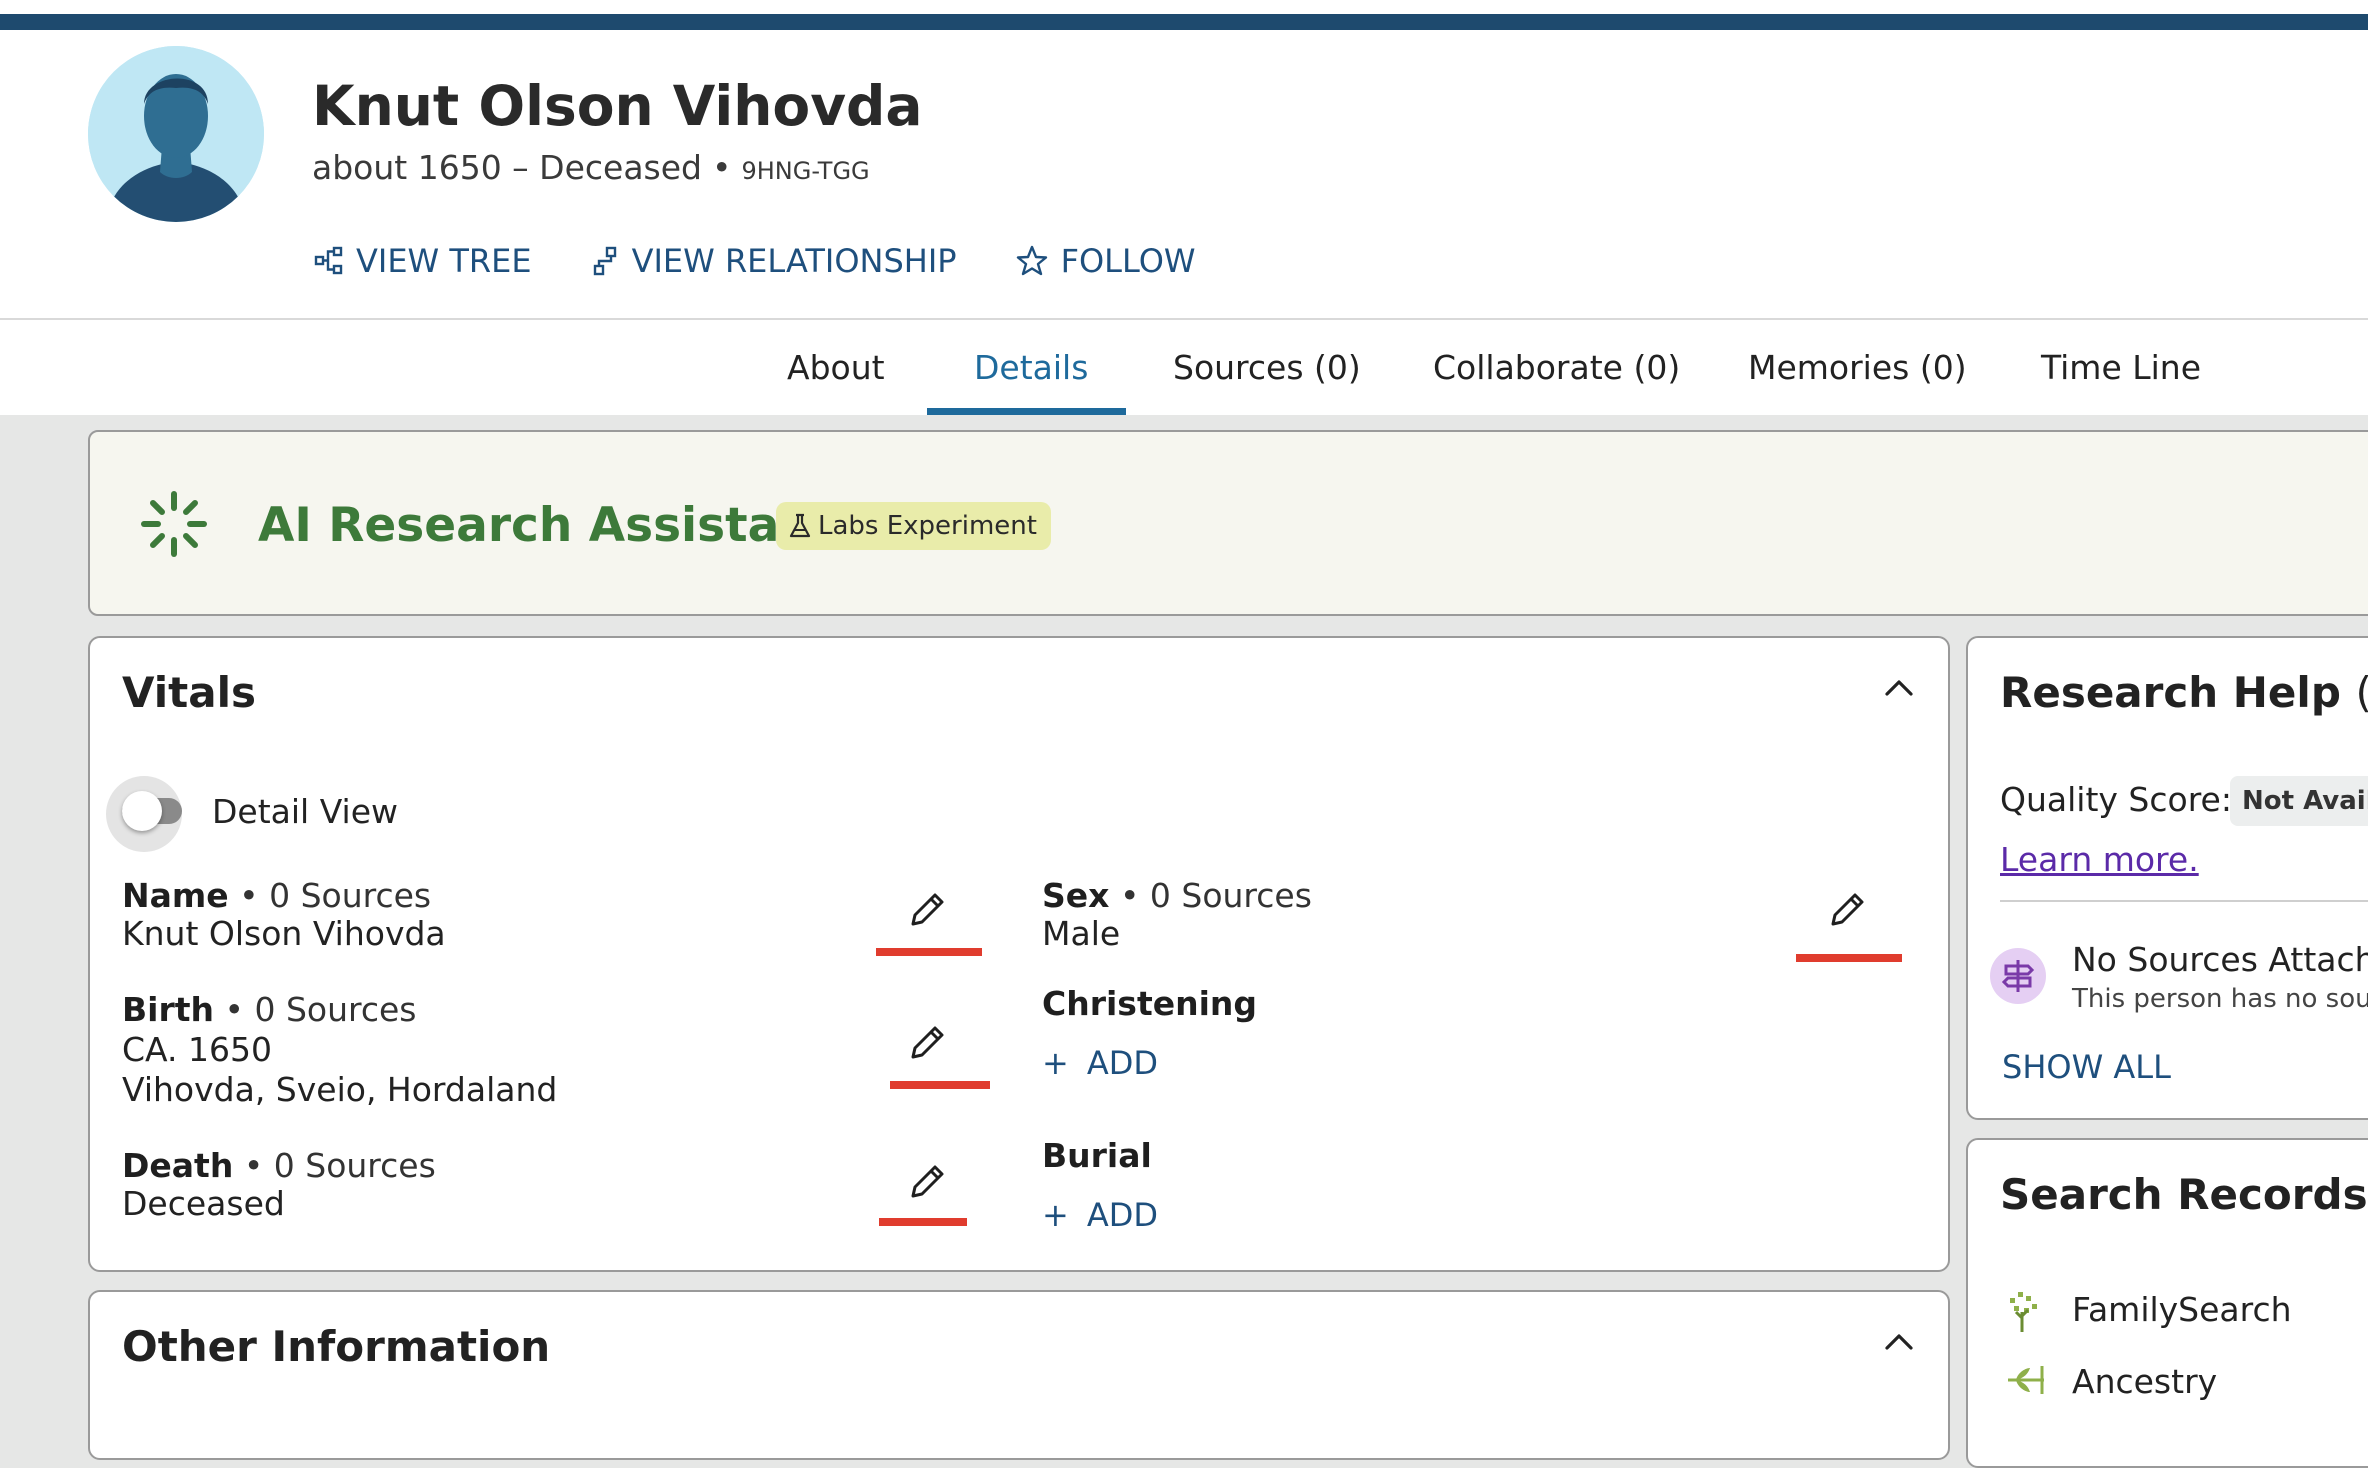 The width and height of the screenshot is (2368, 1468). Describe the element at coordinates (836, 367) in the screenshot. I see `tab-about: About` at that location.